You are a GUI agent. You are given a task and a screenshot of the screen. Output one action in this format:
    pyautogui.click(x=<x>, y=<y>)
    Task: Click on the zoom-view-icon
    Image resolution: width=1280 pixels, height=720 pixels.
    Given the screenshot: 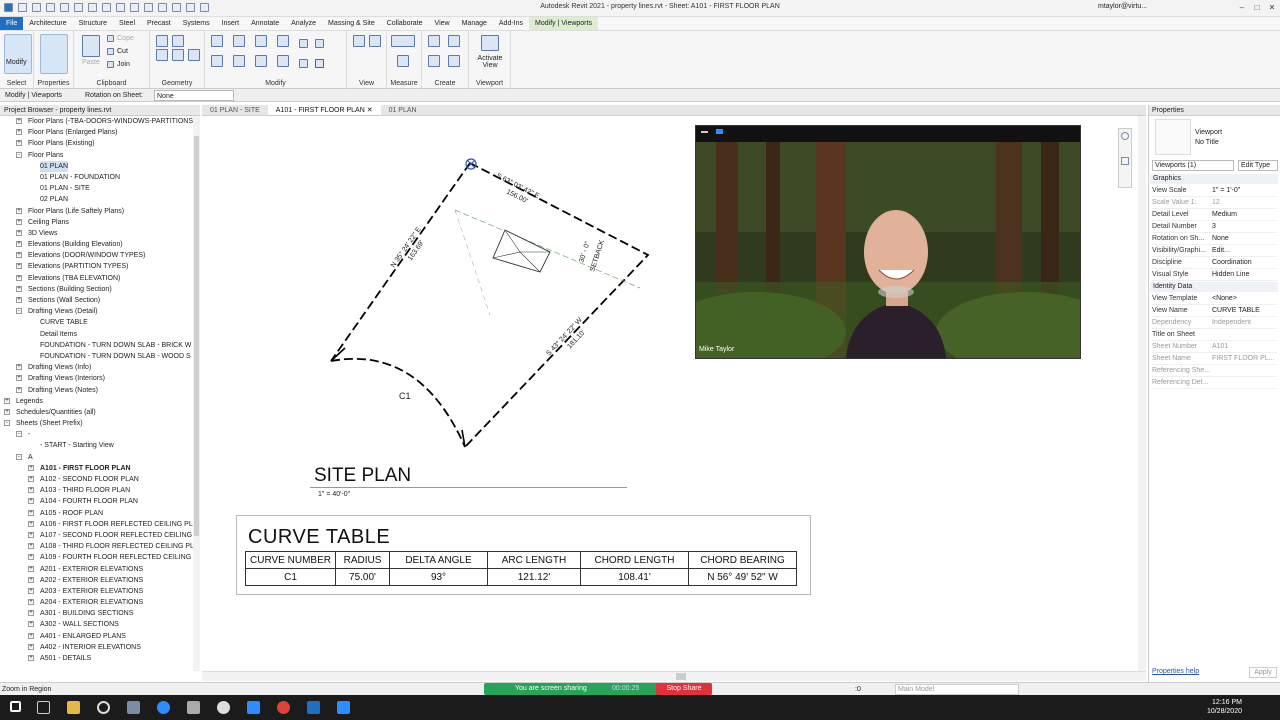 What is the action you would take?
    pyautogui.click(x=719, y=131)
    